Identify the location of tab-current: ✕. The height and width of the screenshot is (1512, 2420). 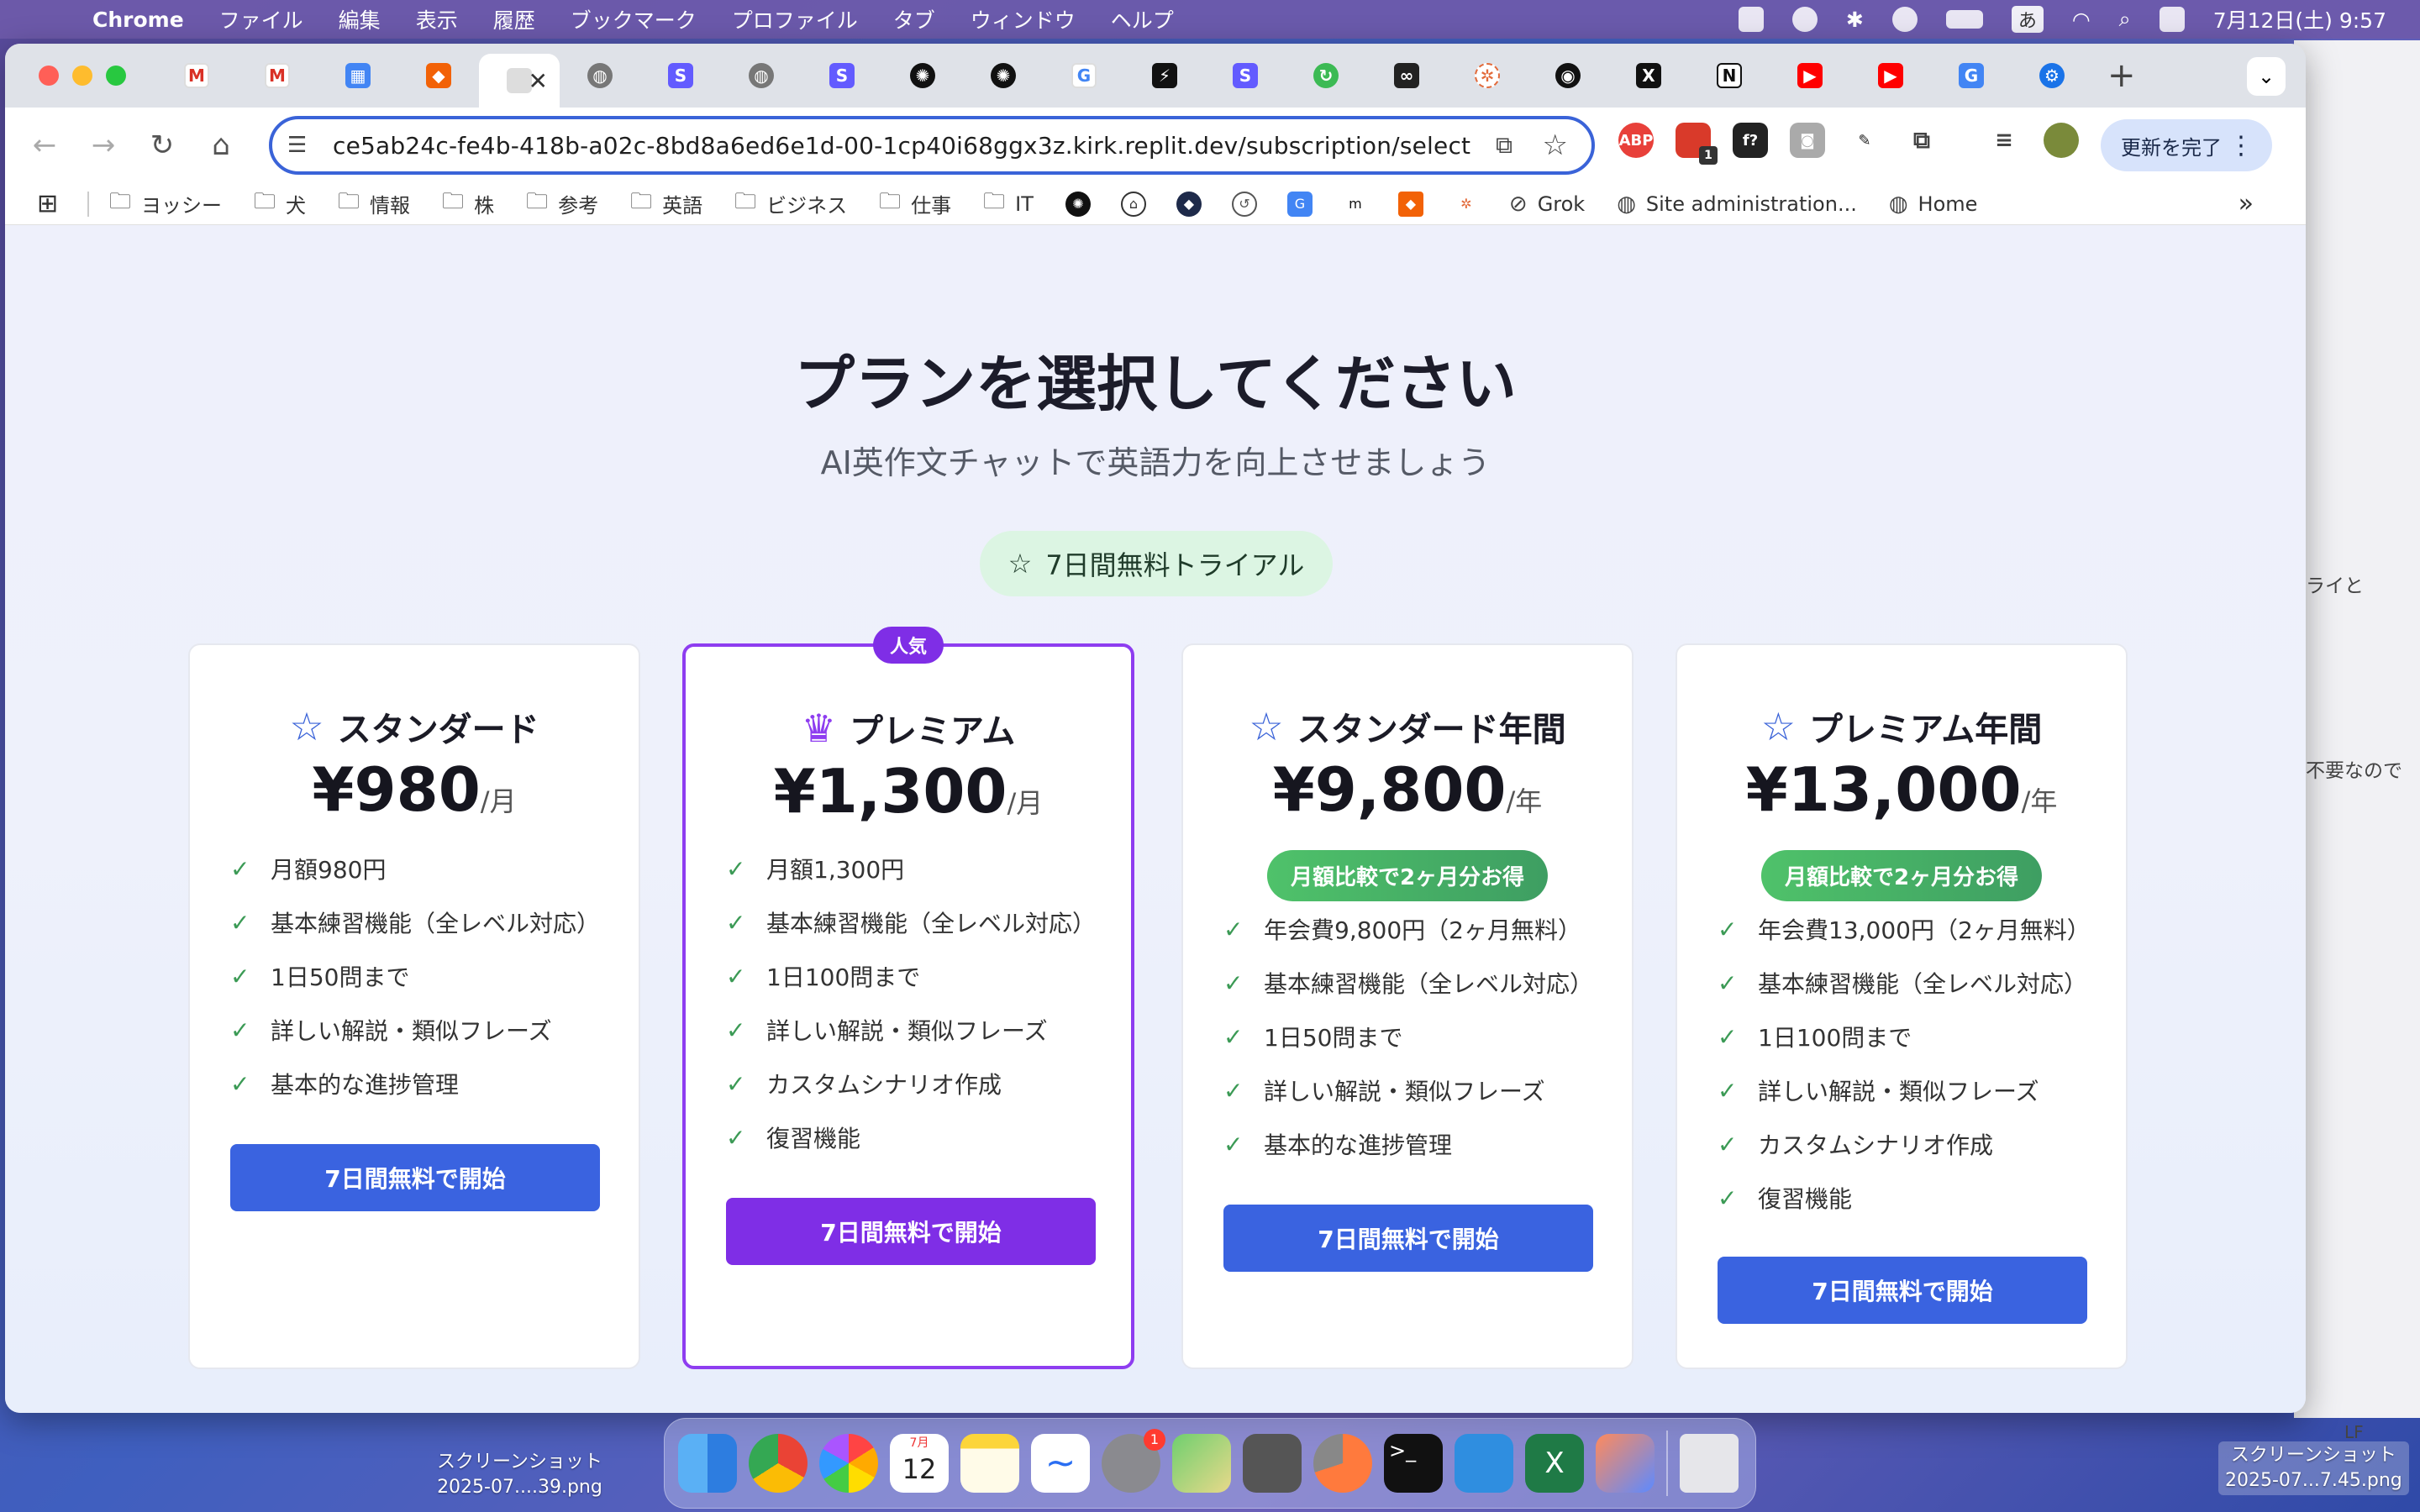
(519, 81).